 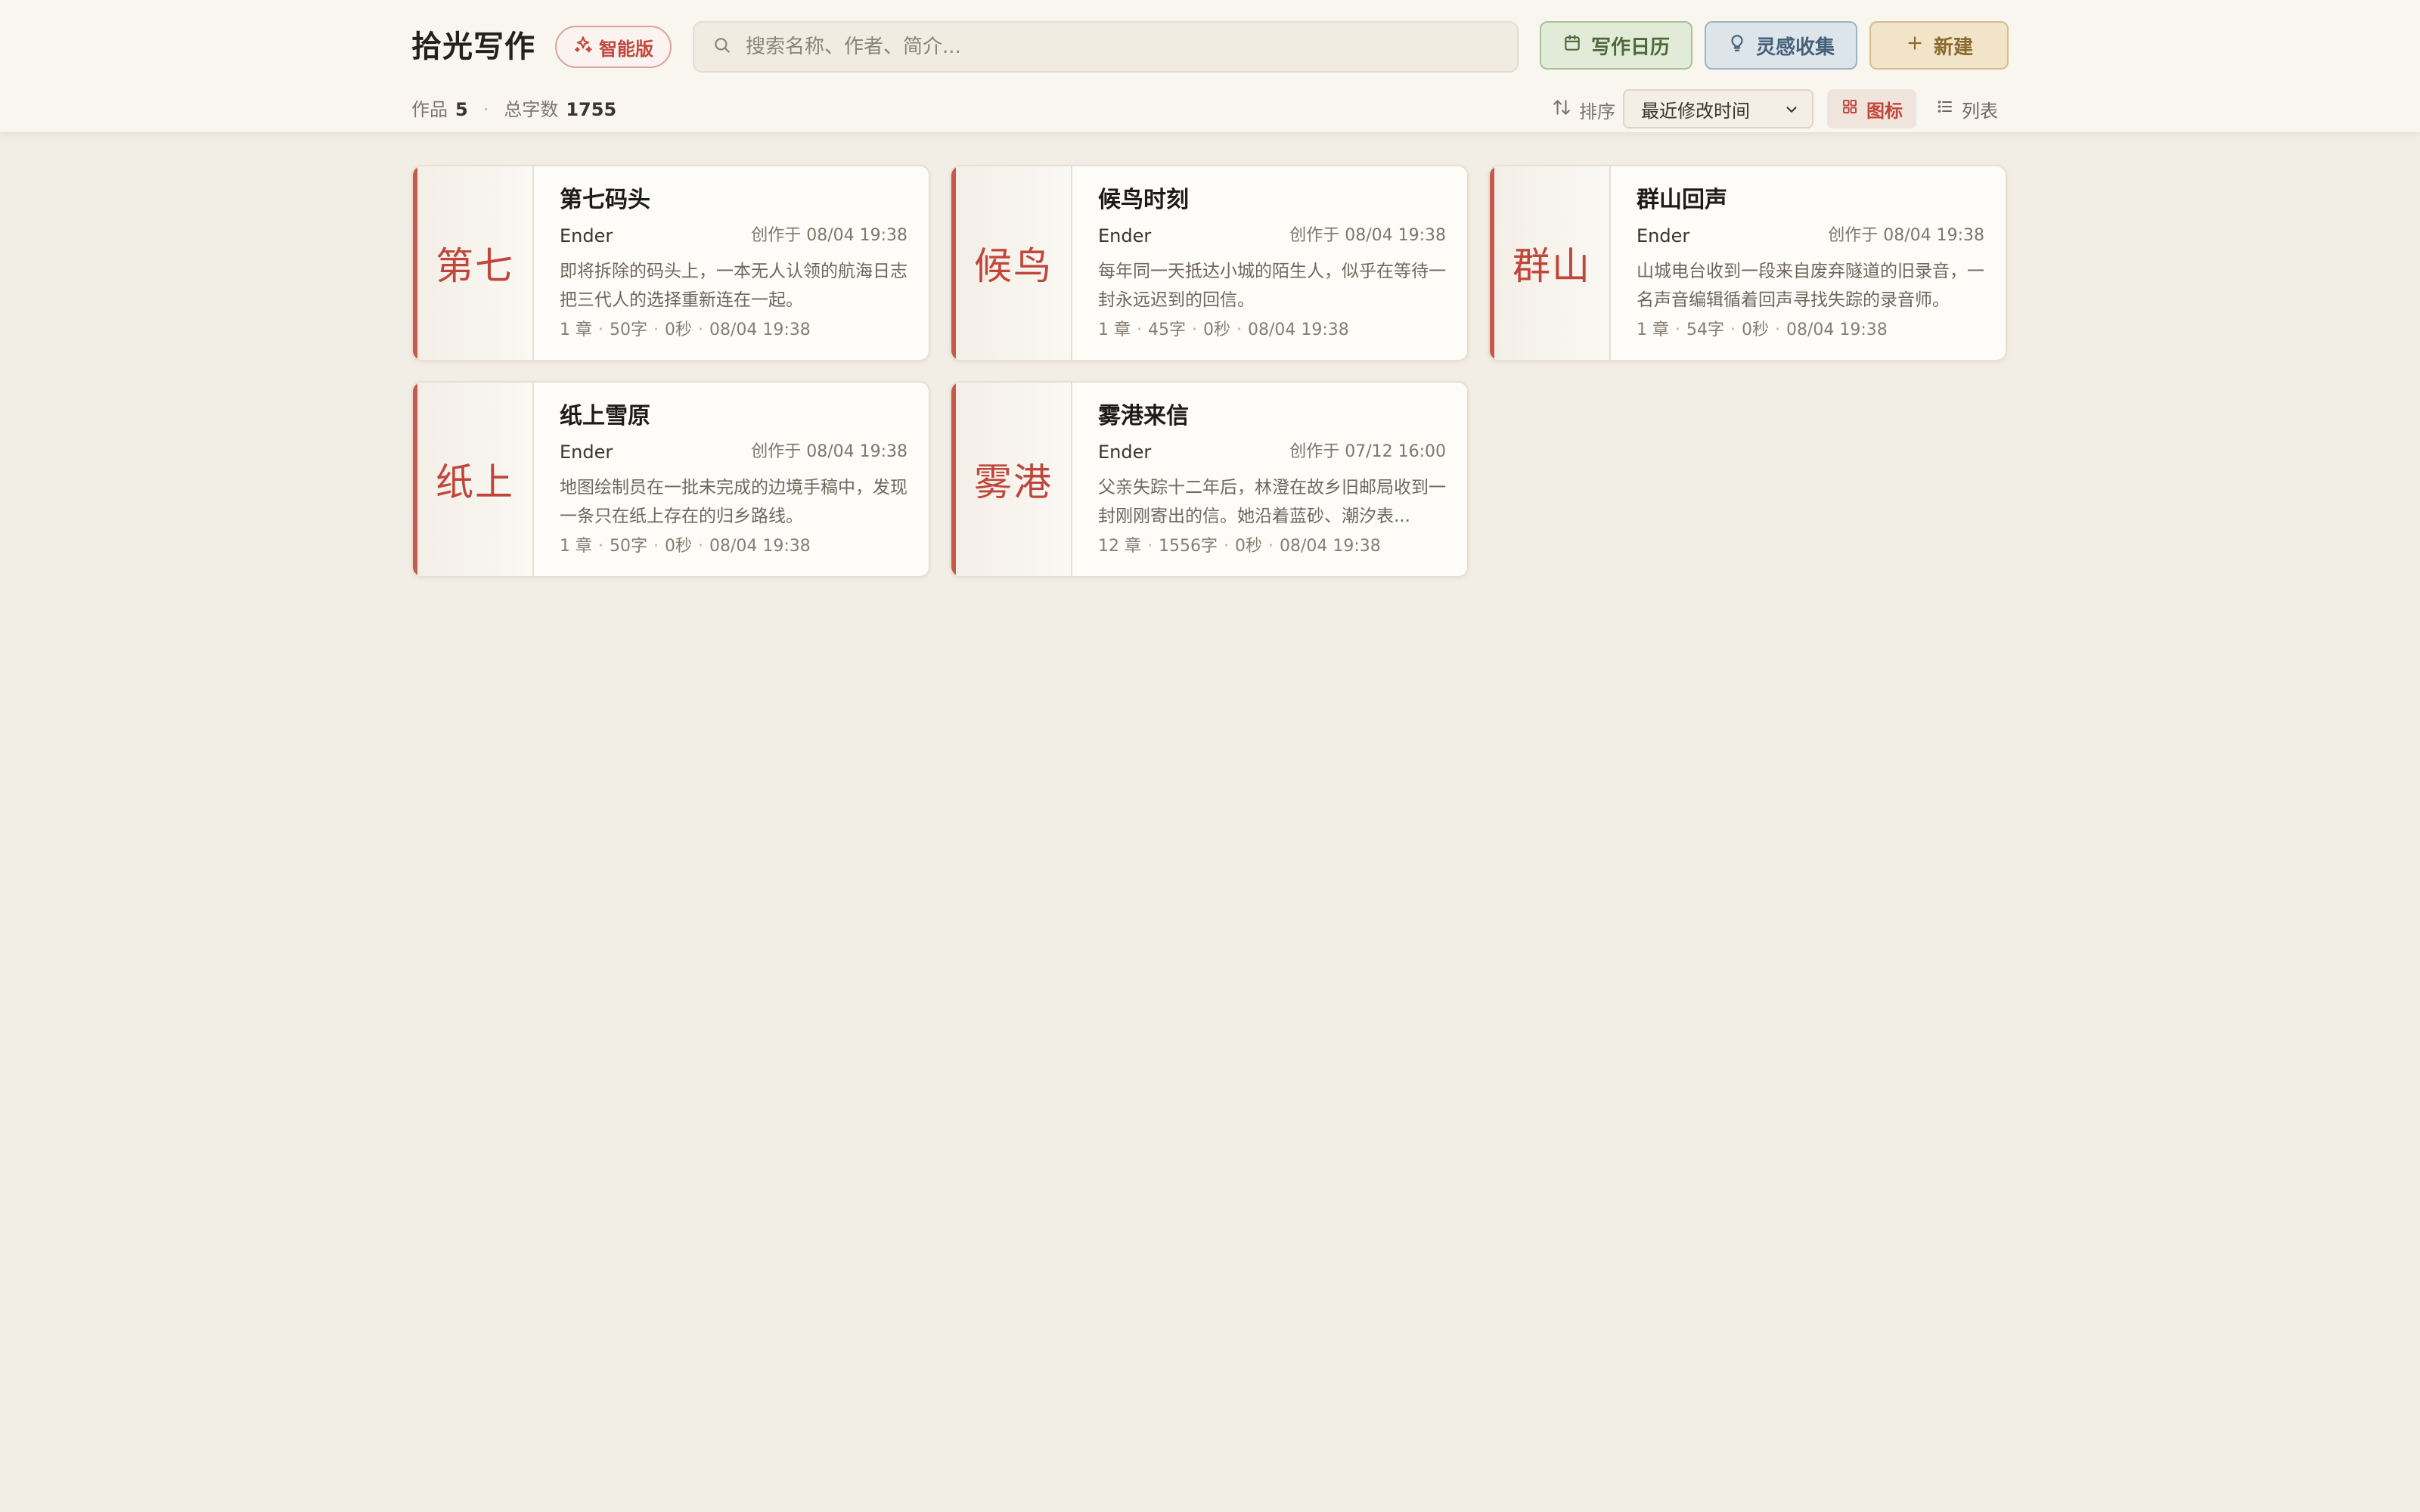 What do you see at coordinates (1210, 109) in the screenshot?
I see `header-sub-row: 作品 5 · 总字数 1755 排序 最近修改时间 图标 列表` at bounding box center [1210, 109].